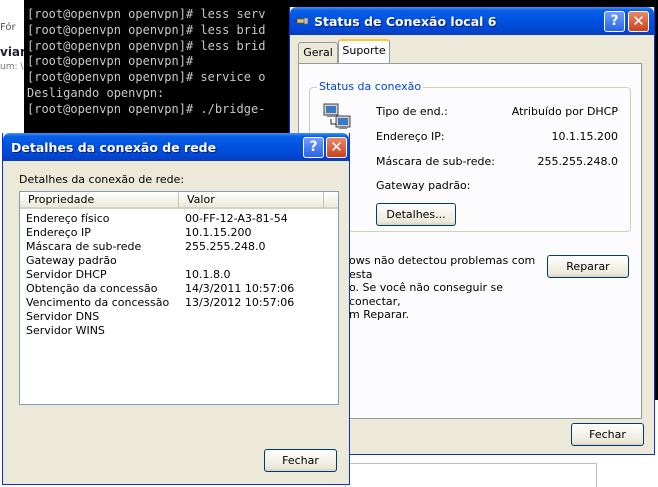 The height and width of the screenshot is (487, 658). What do you see at coordinates (225, 246) in the screenshot?
I see `value-cell: 255.255.248.0` at bounding box center [225, 246].